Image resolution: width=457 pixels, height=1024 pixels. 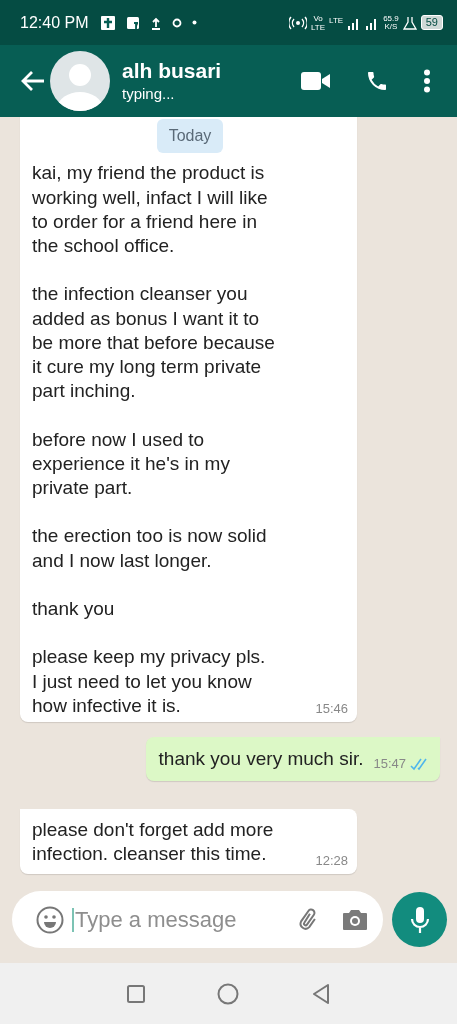 I want to click on home-button, so click(x=228, y=993).